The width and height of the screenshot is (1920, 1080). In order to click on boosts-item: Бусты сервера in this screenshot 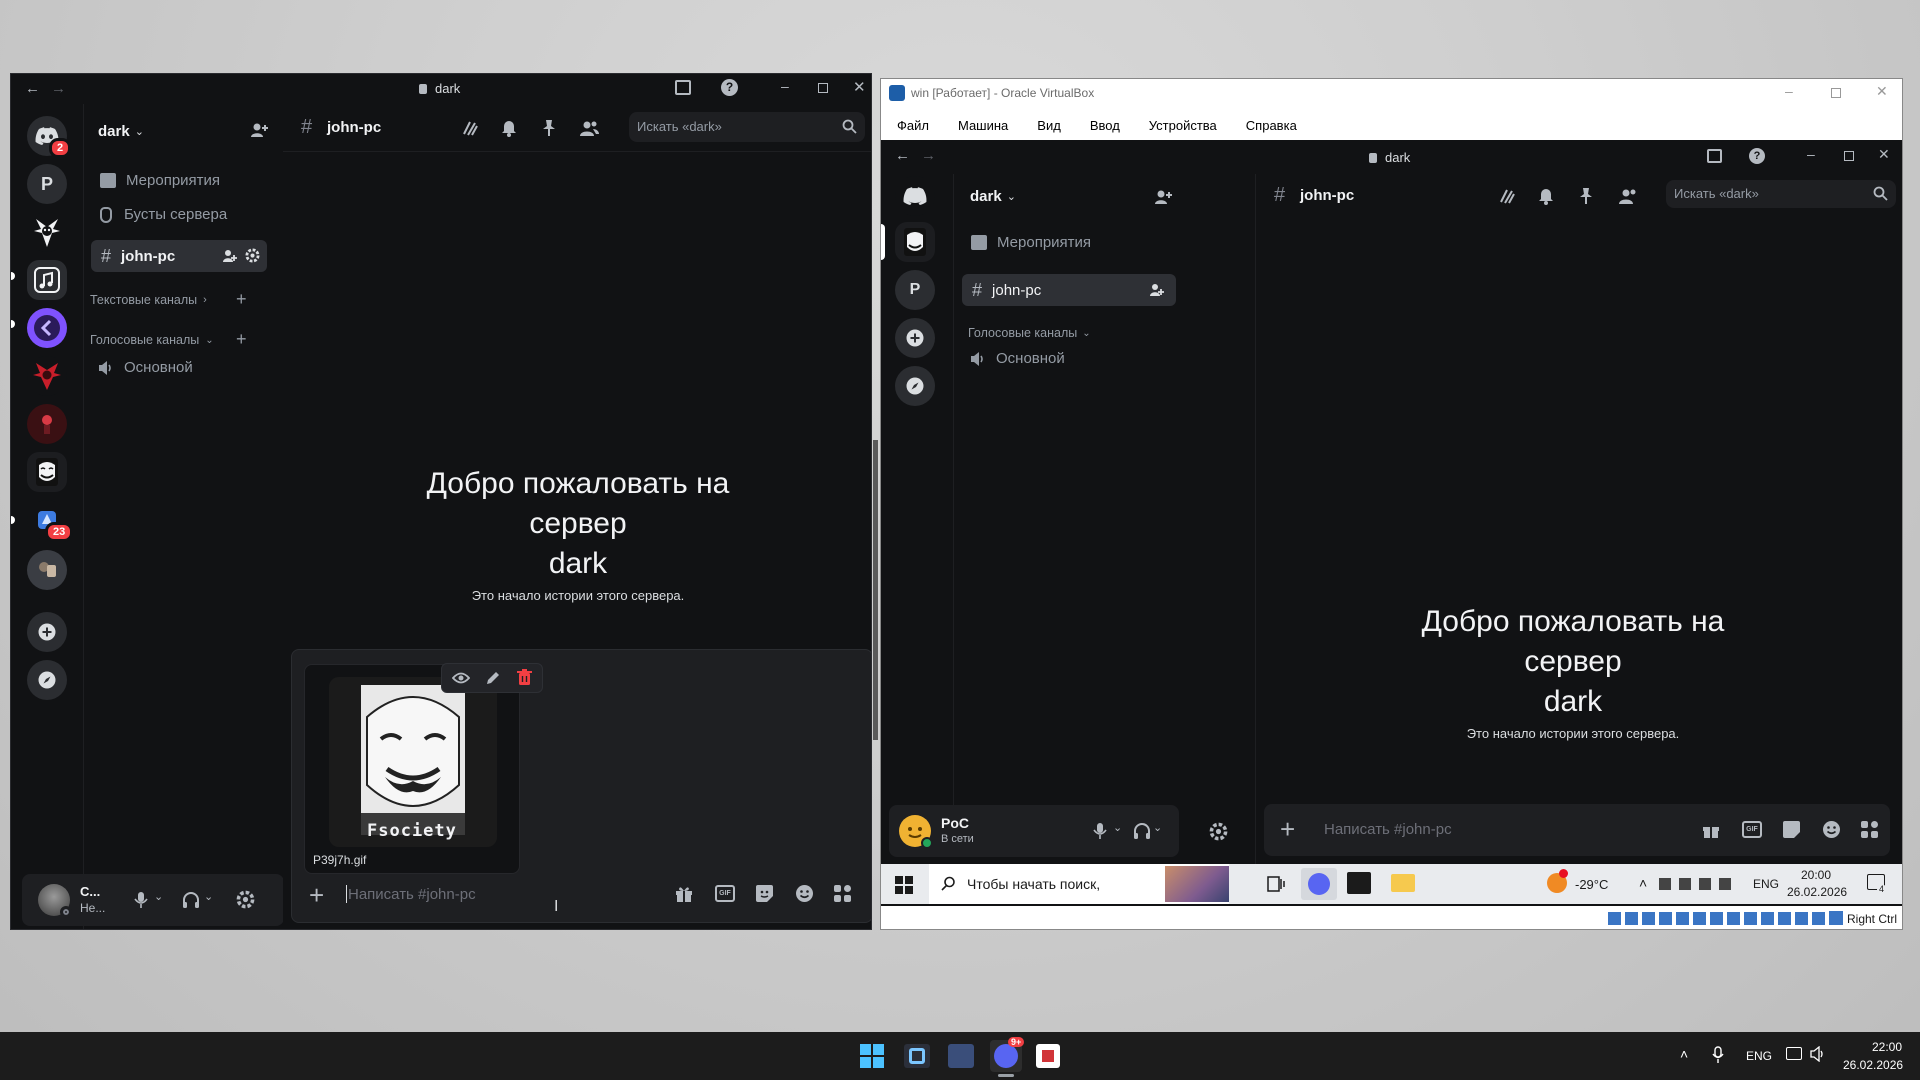, I will do `click(163, 214)`.